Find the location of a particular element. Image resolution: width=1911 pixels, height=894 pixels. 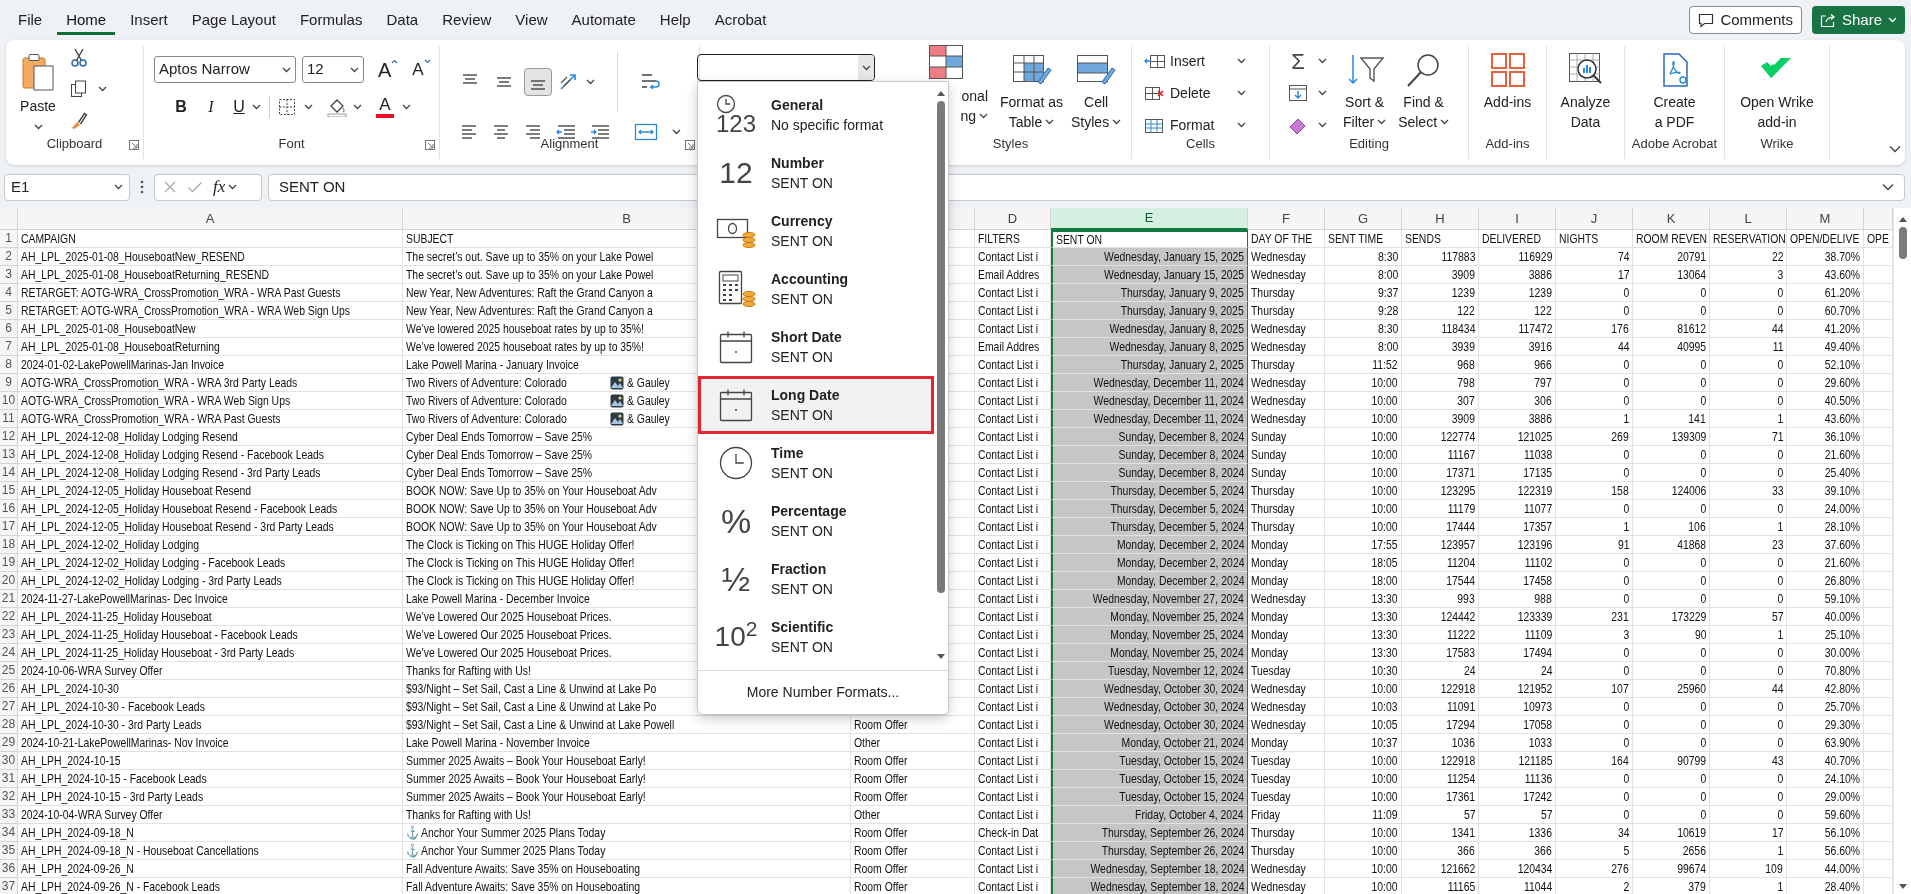

row-number: 10 is located at coordinates (8, 400).